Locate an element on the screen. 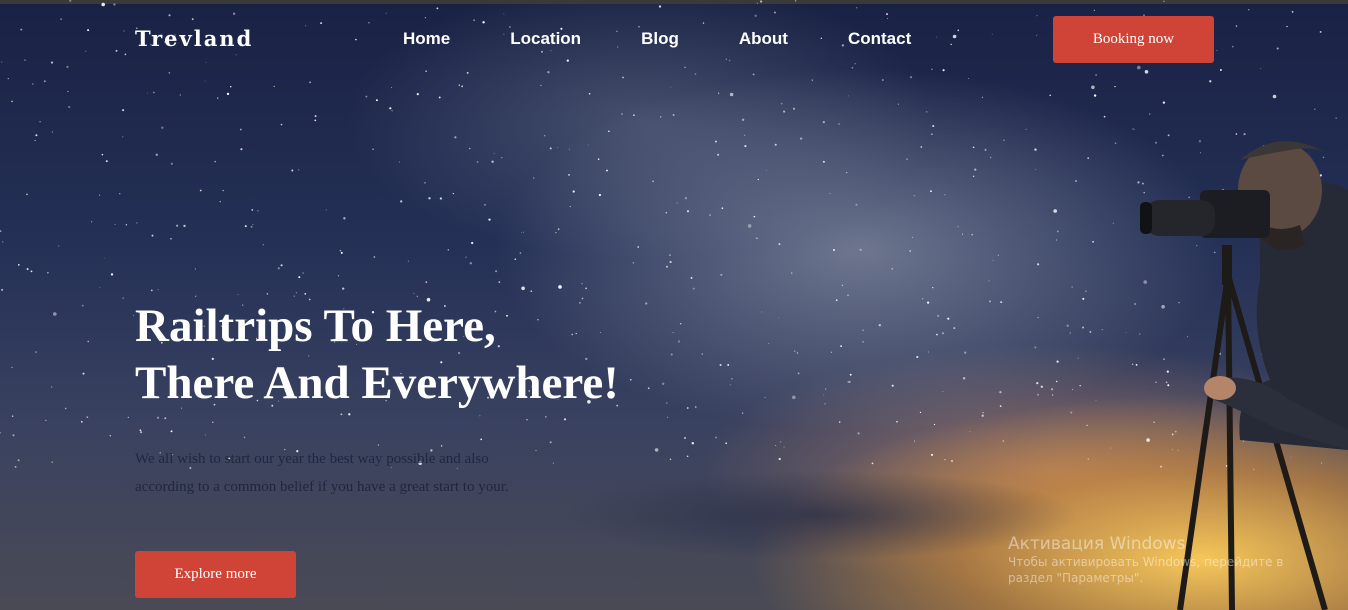 This screenshot has height=610, width=1348. nav-home: Home is located at coordinates (426, 39).